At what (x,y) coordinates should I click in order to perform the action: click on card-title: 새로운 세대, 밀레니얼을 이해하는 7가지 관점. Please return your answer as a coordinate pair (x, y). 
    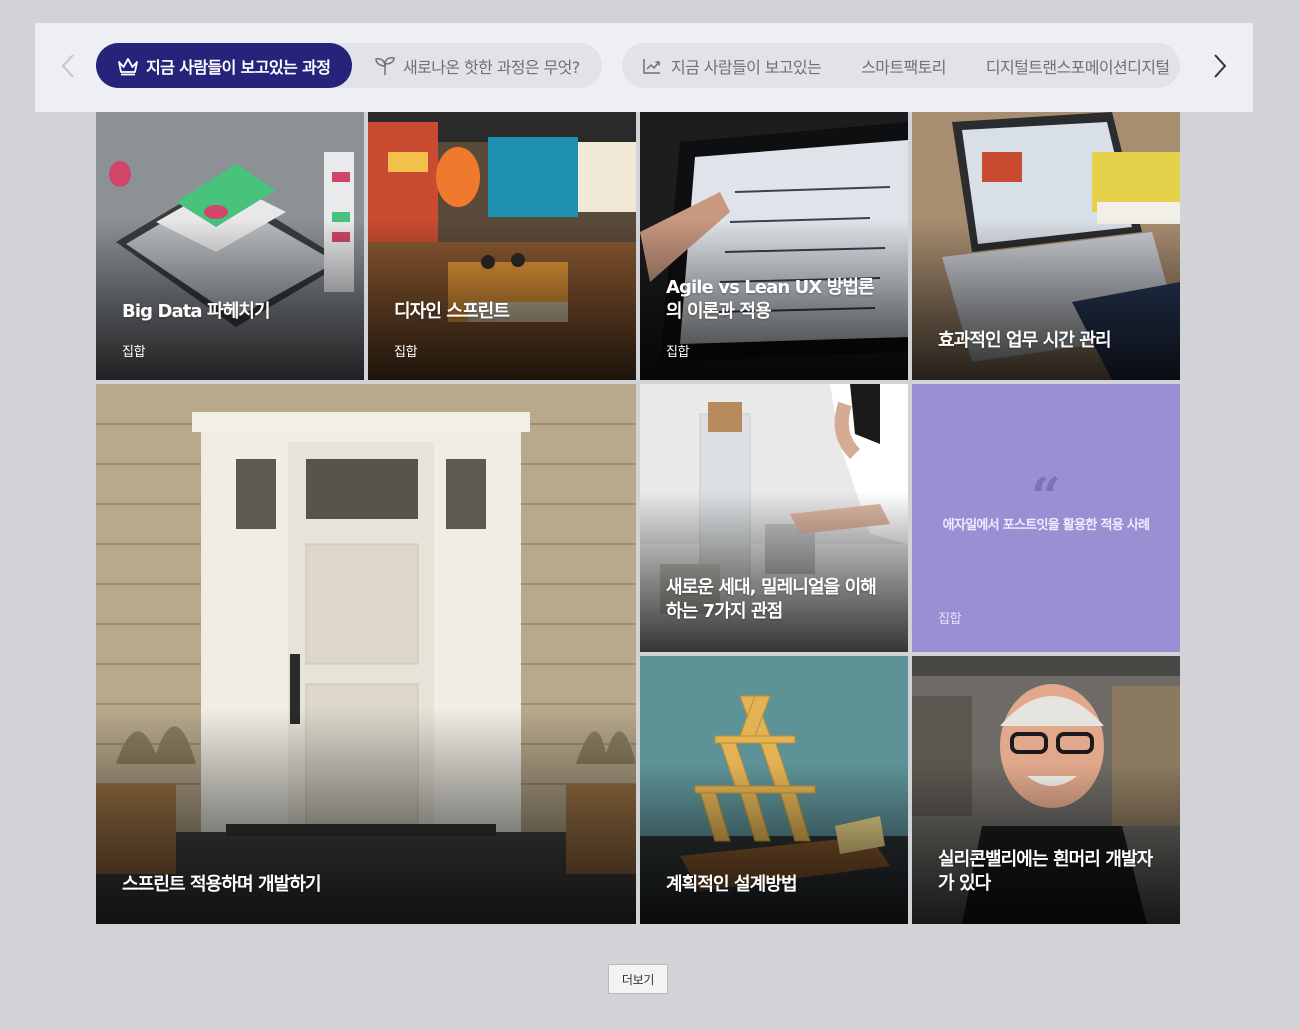
    Looking at the image, I should click on (771, 599).